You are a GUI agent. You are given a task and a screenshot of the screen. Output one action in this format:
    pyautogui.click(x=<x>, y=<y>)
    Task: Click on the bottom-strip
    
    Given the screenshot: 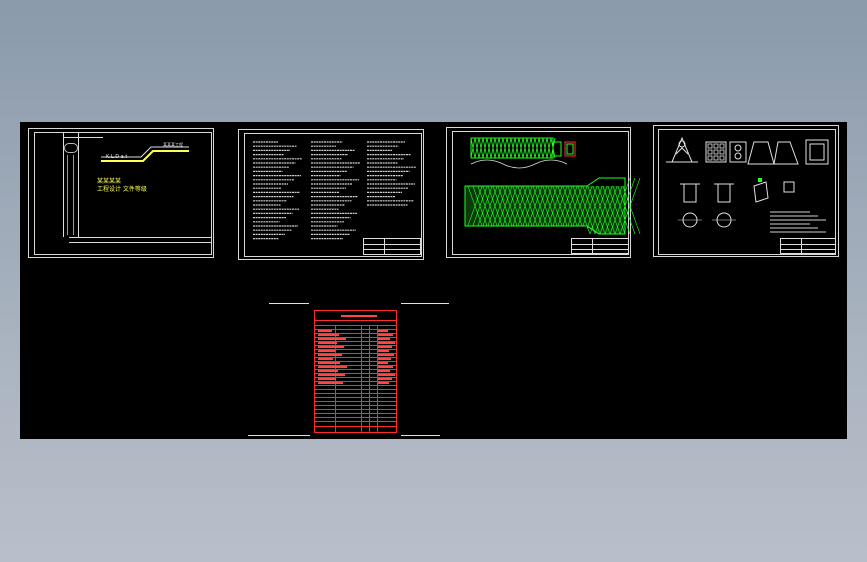 What is the action you would take?
    pyautogui.click(x=140, y=237)
    